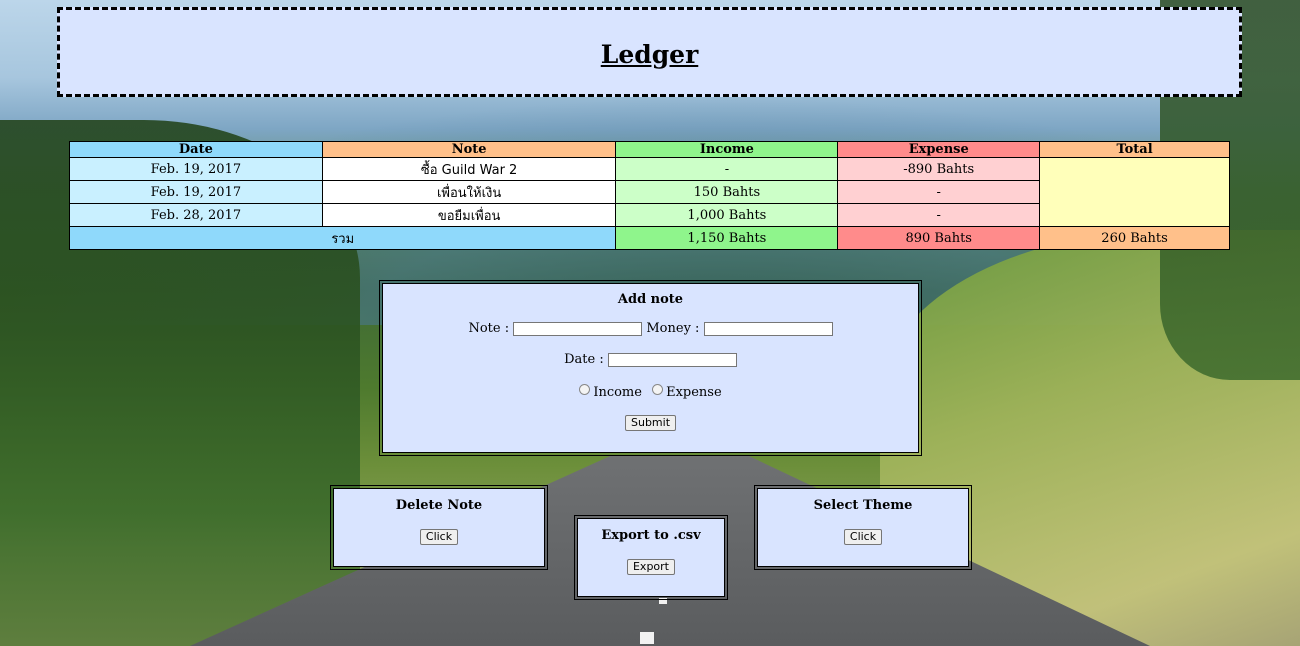  I want to click on note-money-row: Note : Money :, so click(650, 328).